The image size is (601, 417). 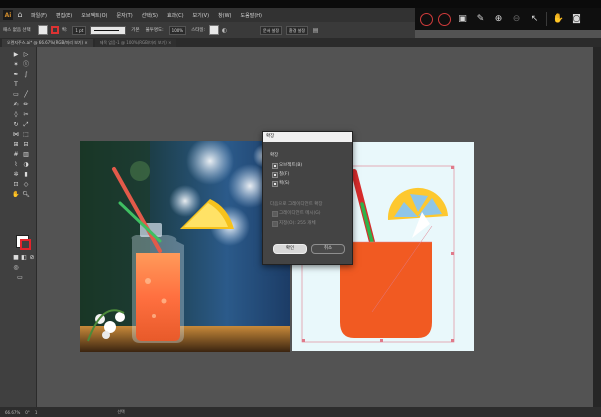 I want to click on cursor-icon: ↖, so click(x=534, y=19).